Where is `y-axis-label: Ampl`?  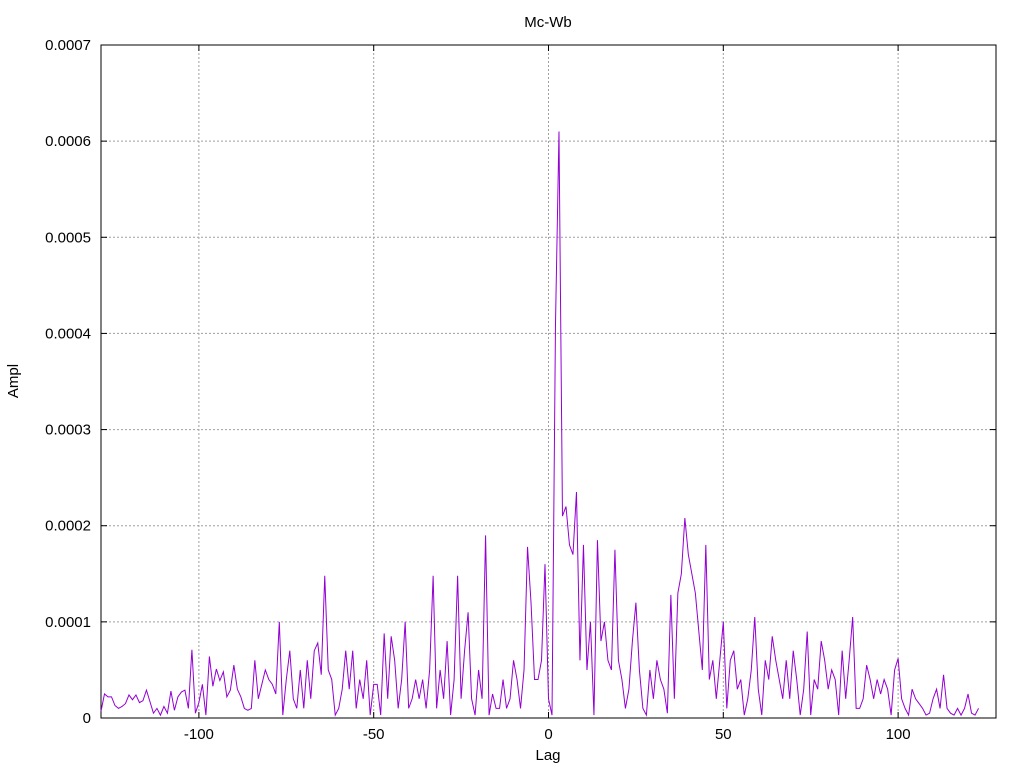
y-axis-label: Ampl is located at coordinates (13, 381).